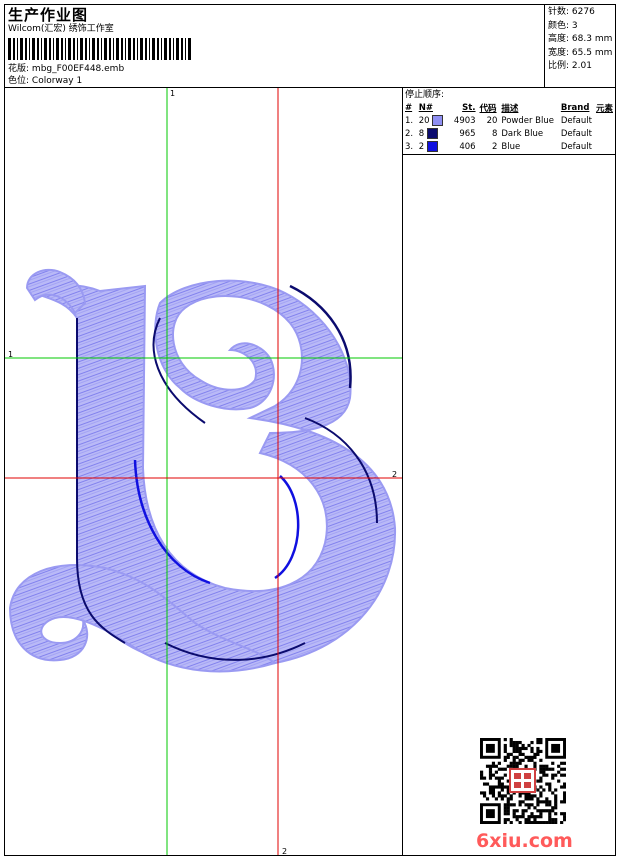 Image resolution: width=620 pixels, height=860 pixels. What do you see at coordinates (571, 12) in the screenshot?
I see `stat-stitches: 针数: 6276` at bounding box center [571, 12].